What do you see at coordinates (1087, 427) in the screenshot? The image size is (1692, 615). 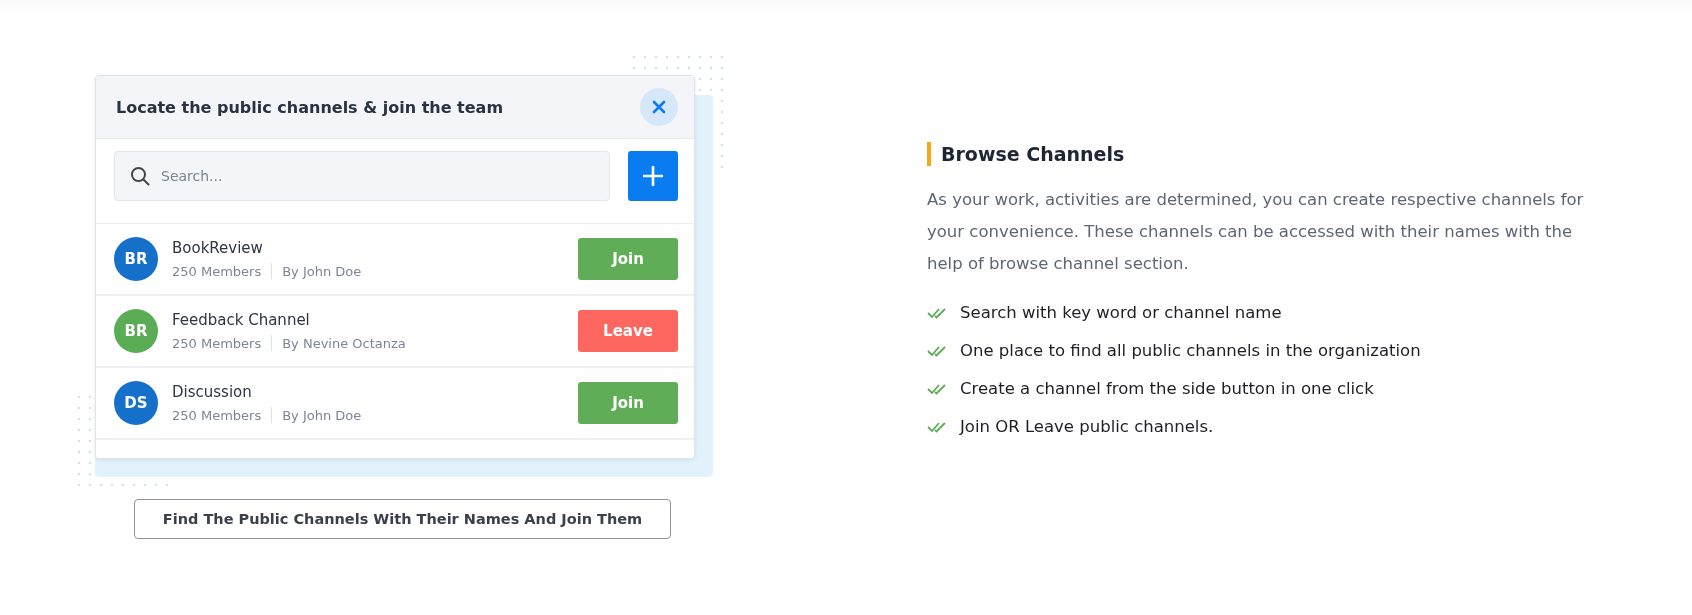 I see `feature-point: Join OR Leave public channels.` at bounding box center [1087, 427].